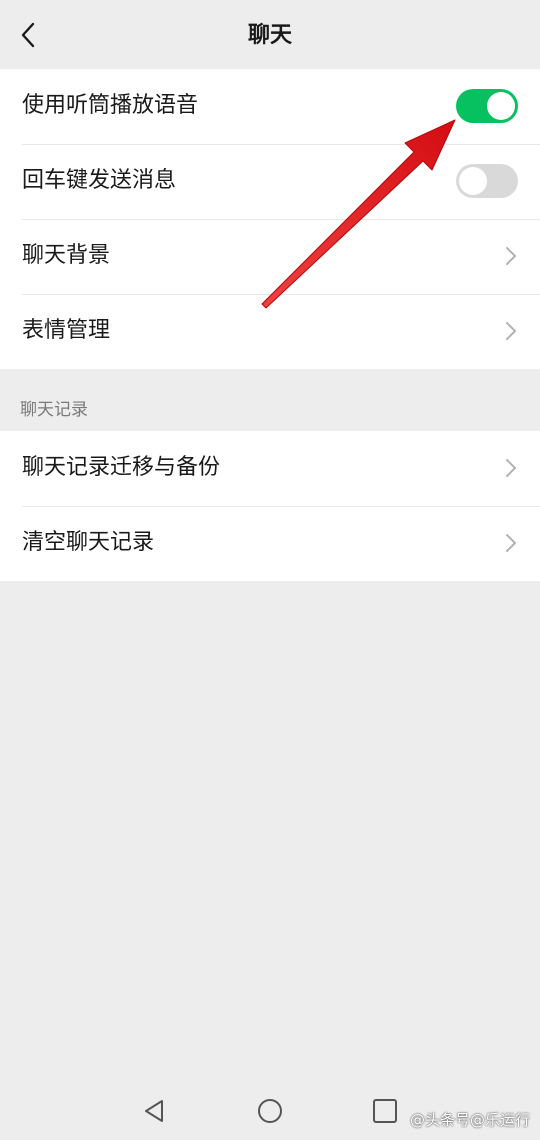 This screenshot has height=1140, width=540. Describe the element at coordinates (155, 1111) in the screenshot. I see `triangle-back-icon` at that location.